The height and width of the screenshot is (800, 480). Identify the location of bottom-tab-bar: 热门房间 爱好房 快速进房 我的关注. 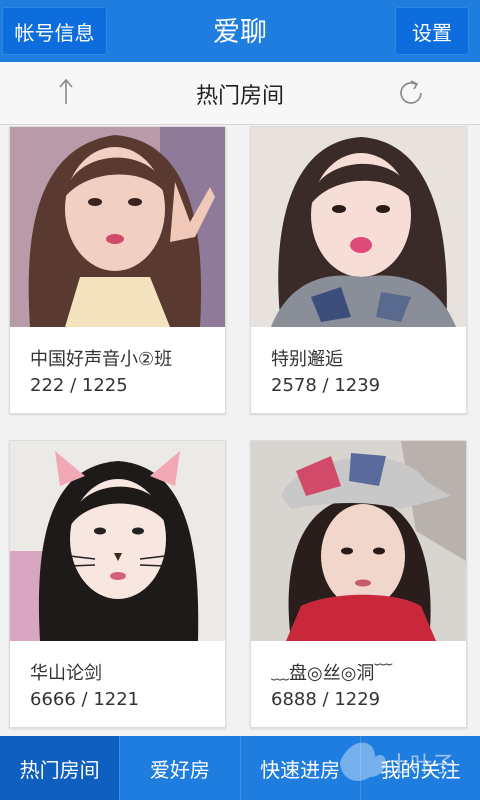
(240, 768).